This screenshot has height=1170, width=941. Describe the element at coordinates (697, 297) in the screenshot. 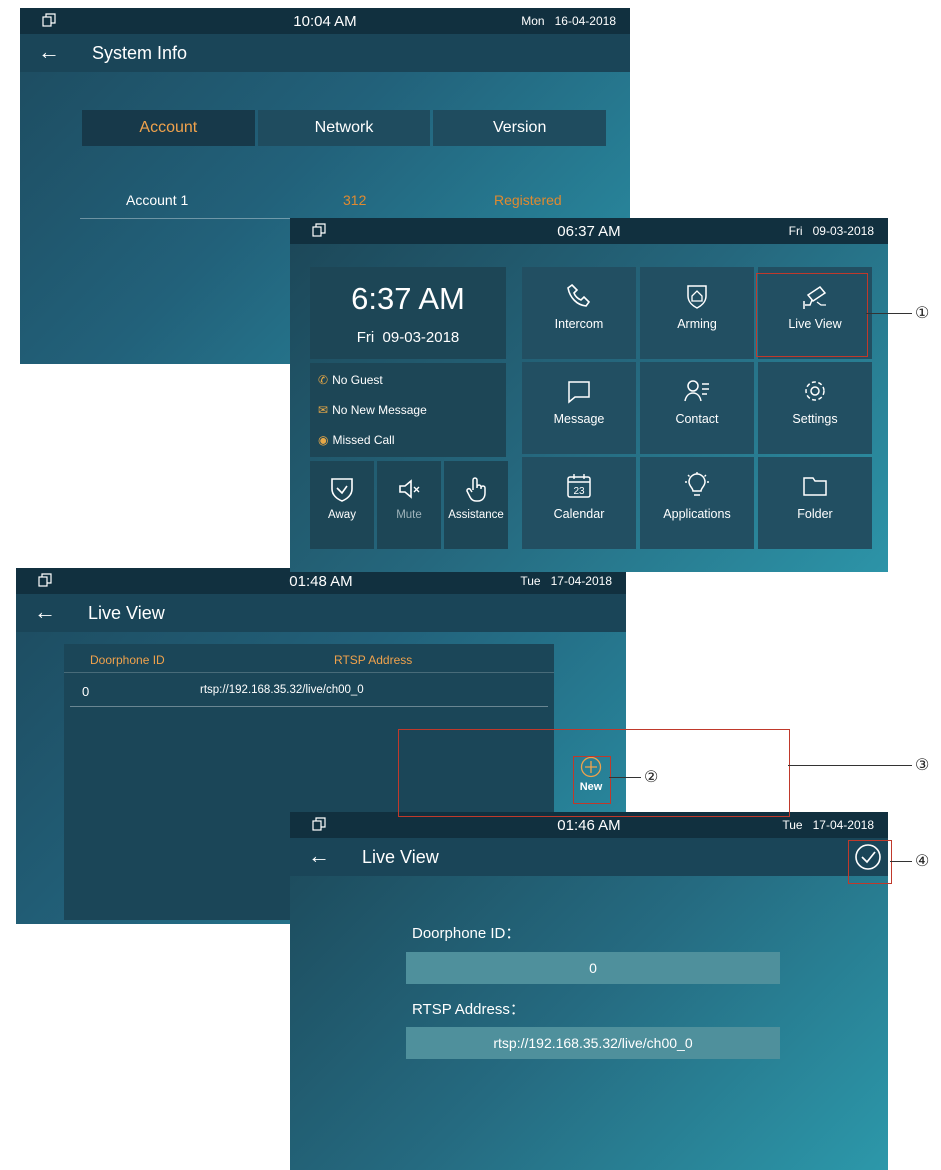

I see `shield-home-icon` at that location.